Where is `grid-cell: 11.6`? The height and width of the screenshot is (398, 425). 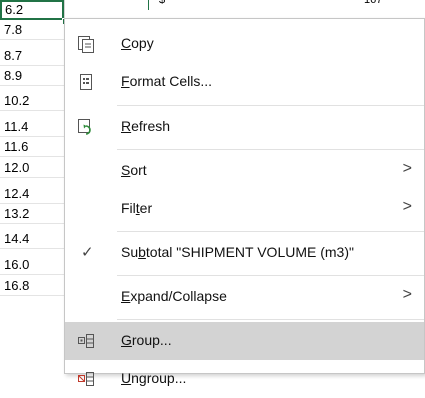 grid-cell: 11.6 is located at coordinates (32, 147).